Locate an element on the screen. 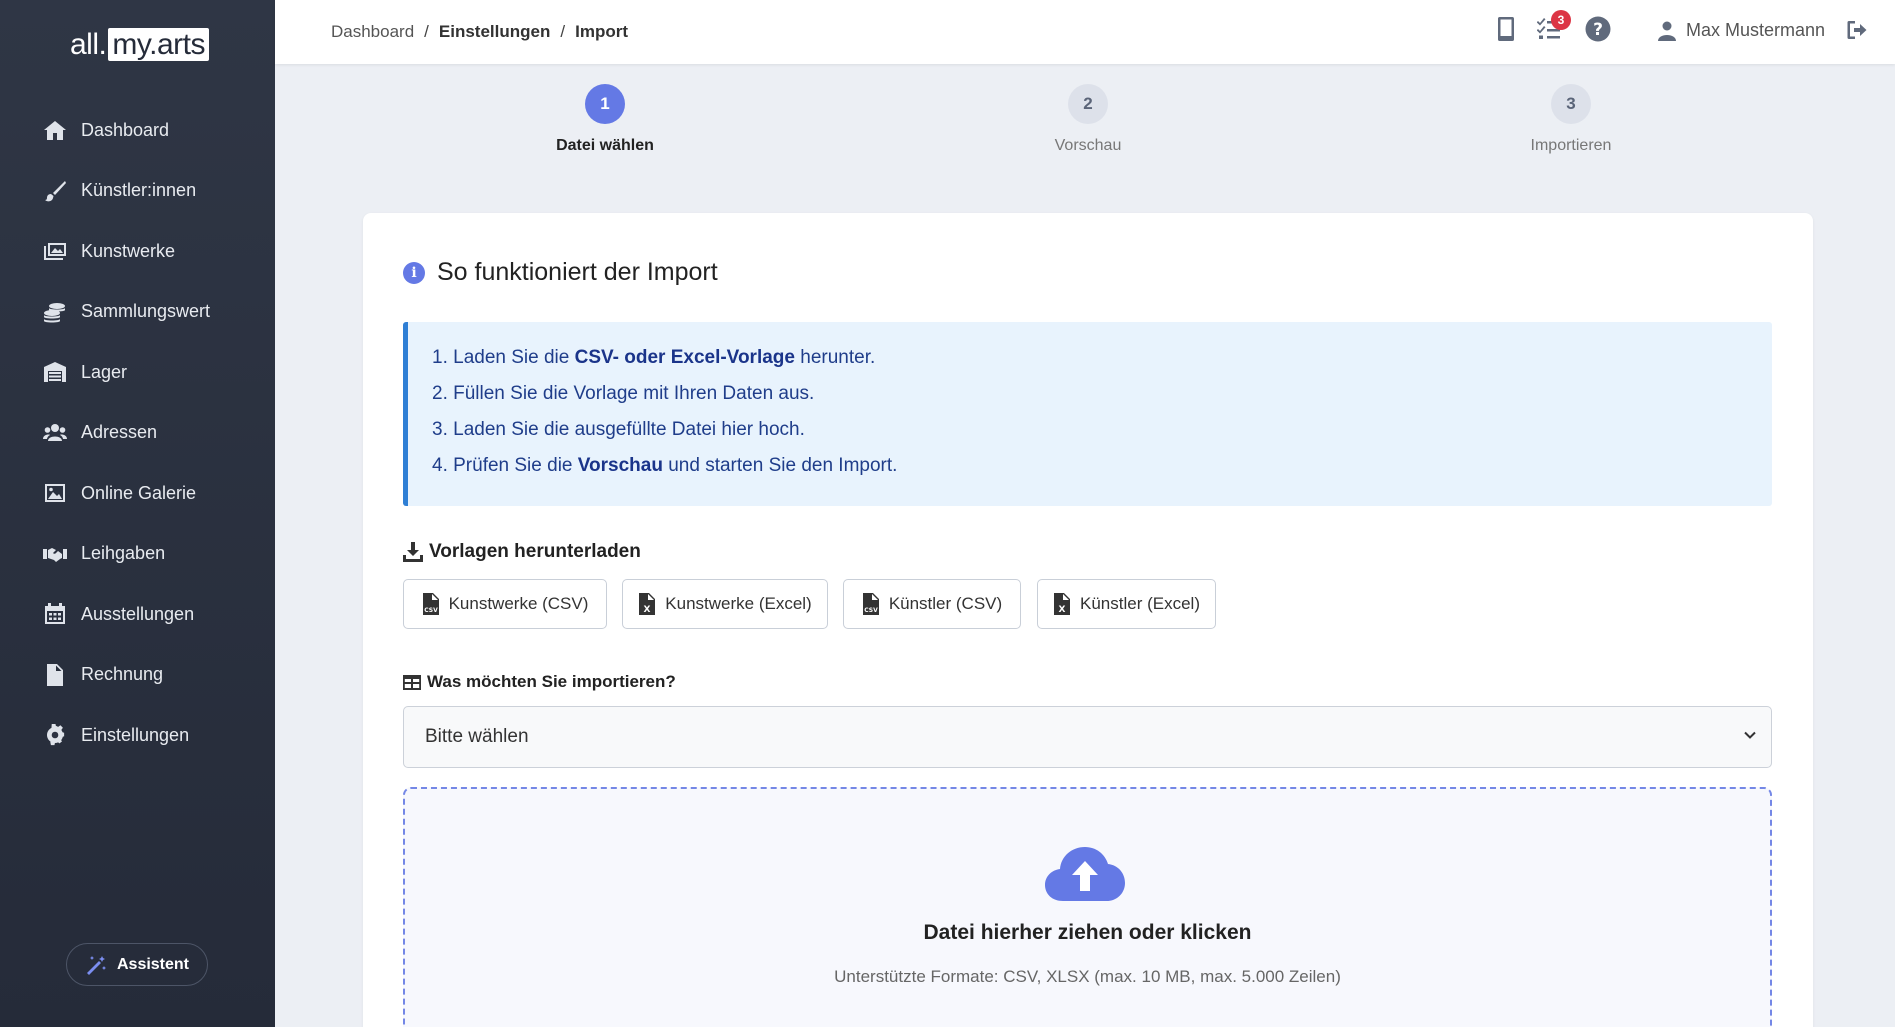  user-menu: Max Mustermann is located at coordinates (1741, 30).